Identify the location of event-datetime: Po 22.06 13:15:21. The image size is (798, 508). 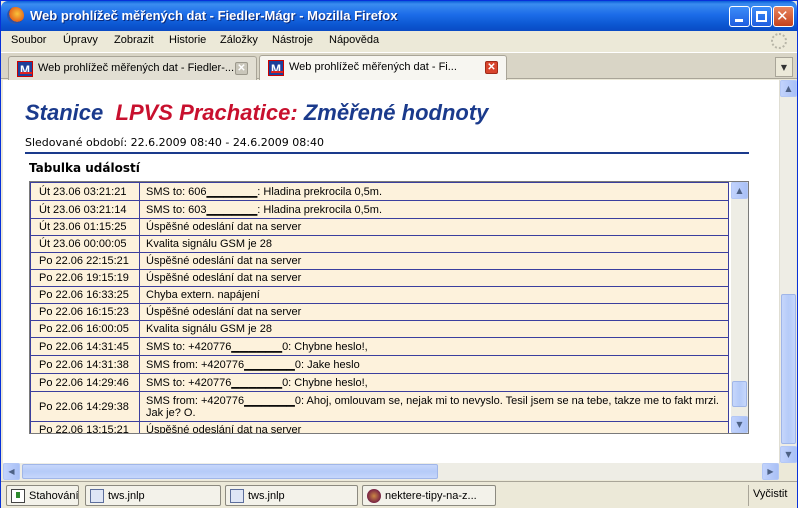
(85, 427).